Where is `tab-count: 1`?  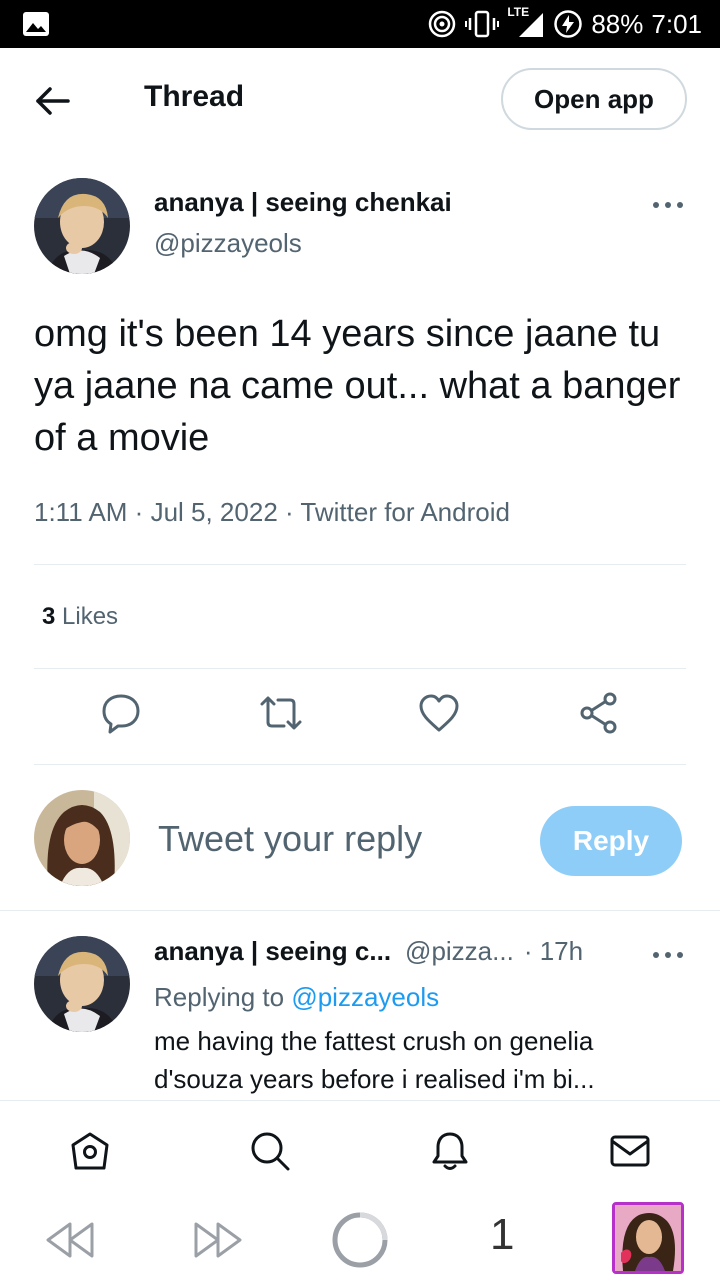
tab-count: 1 is located at coordinates (502, 1235).